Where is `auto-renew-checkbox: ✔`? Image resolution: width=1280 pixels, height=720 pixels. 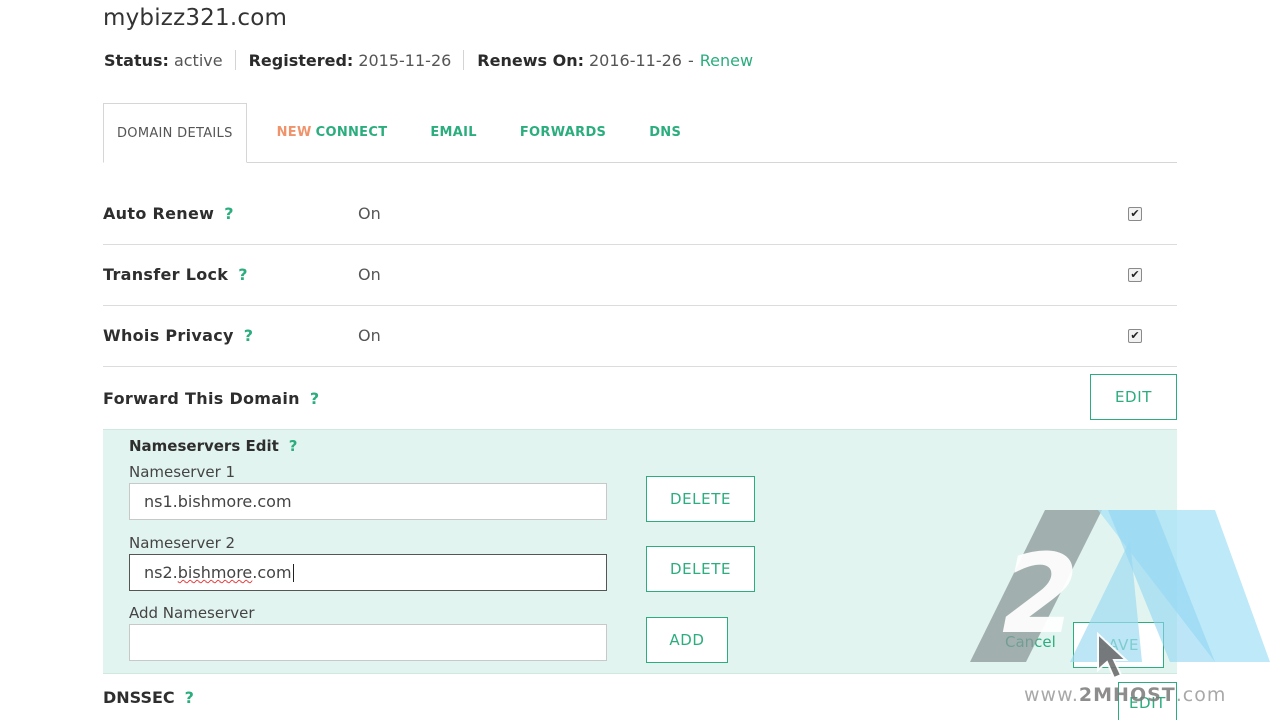 auto-renew-checkbox: ✔ is located at coordinates (1135, 213).